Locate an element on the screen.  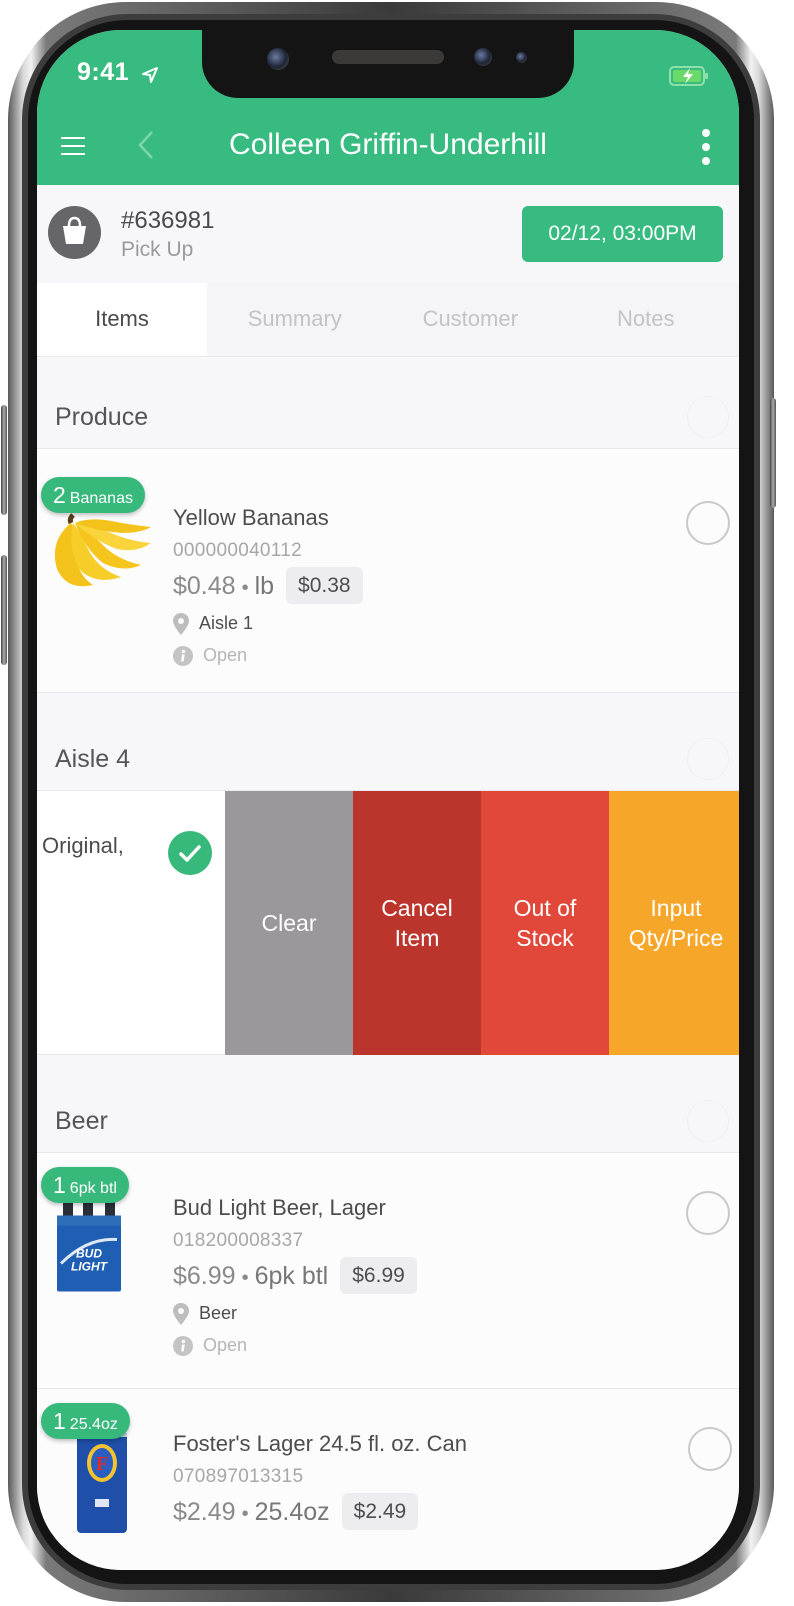
item-location: Beer is located at coordinates (205, 1314).